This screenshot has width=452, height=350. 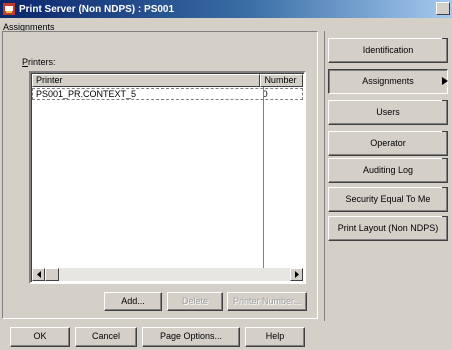 I want to click on scroll-right-button, so click(x=296, y=274).